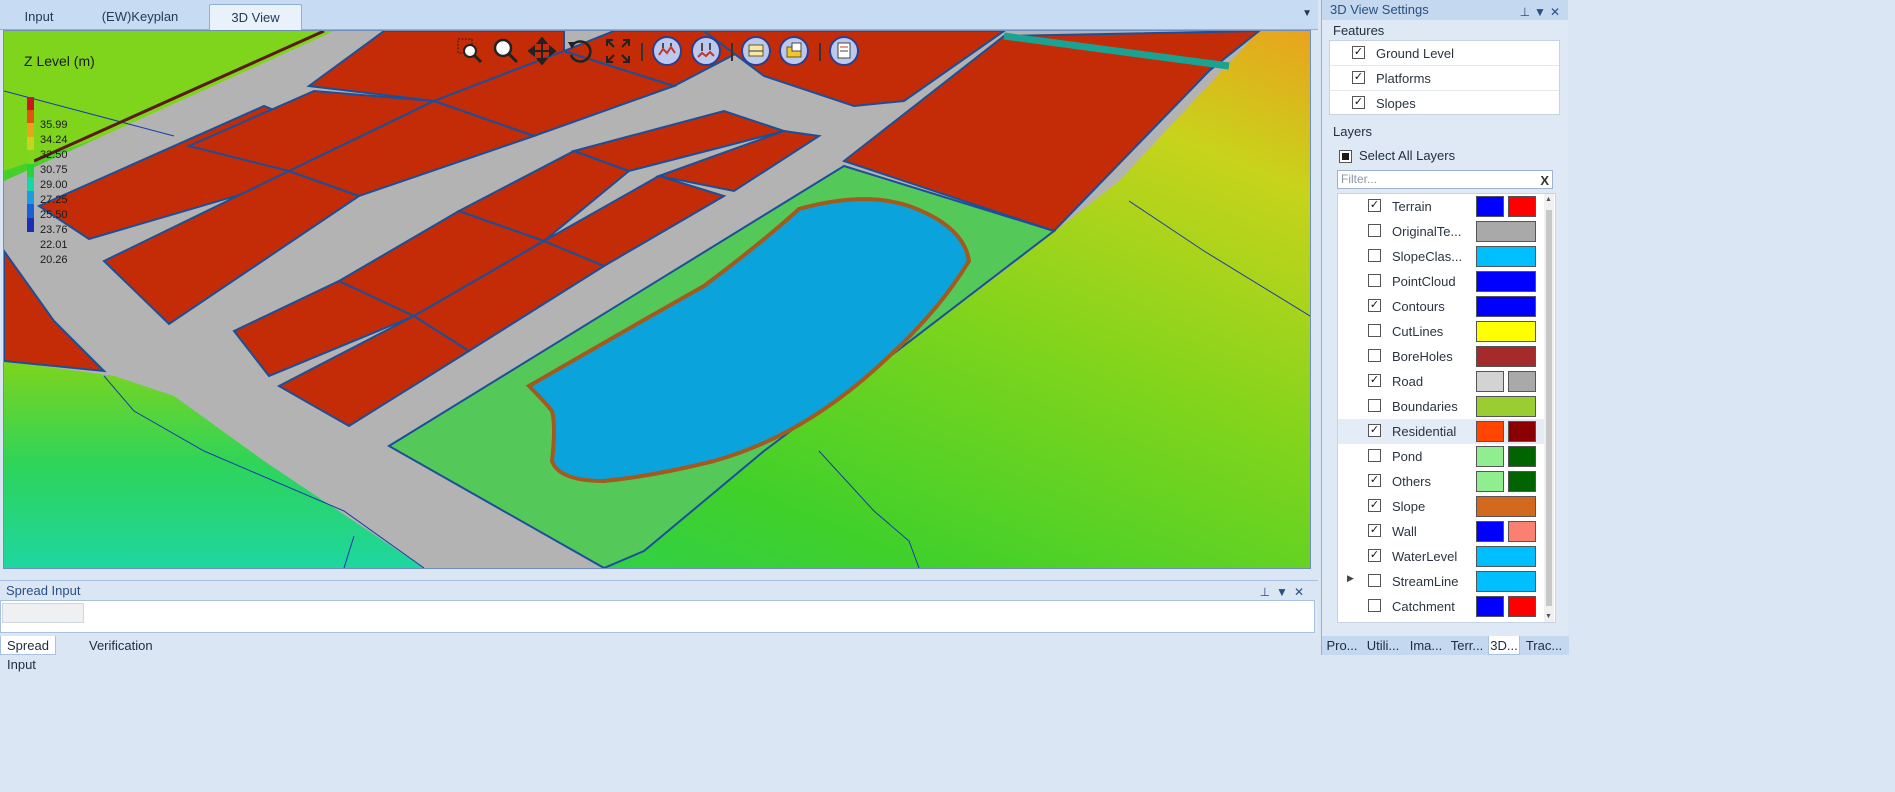 The width and height of the screenshot is (1895, 792). Describe the element at coordinates (1442, 281) in the screenshot. I see `layer-row-pointcloud: PointCloud` at that location.